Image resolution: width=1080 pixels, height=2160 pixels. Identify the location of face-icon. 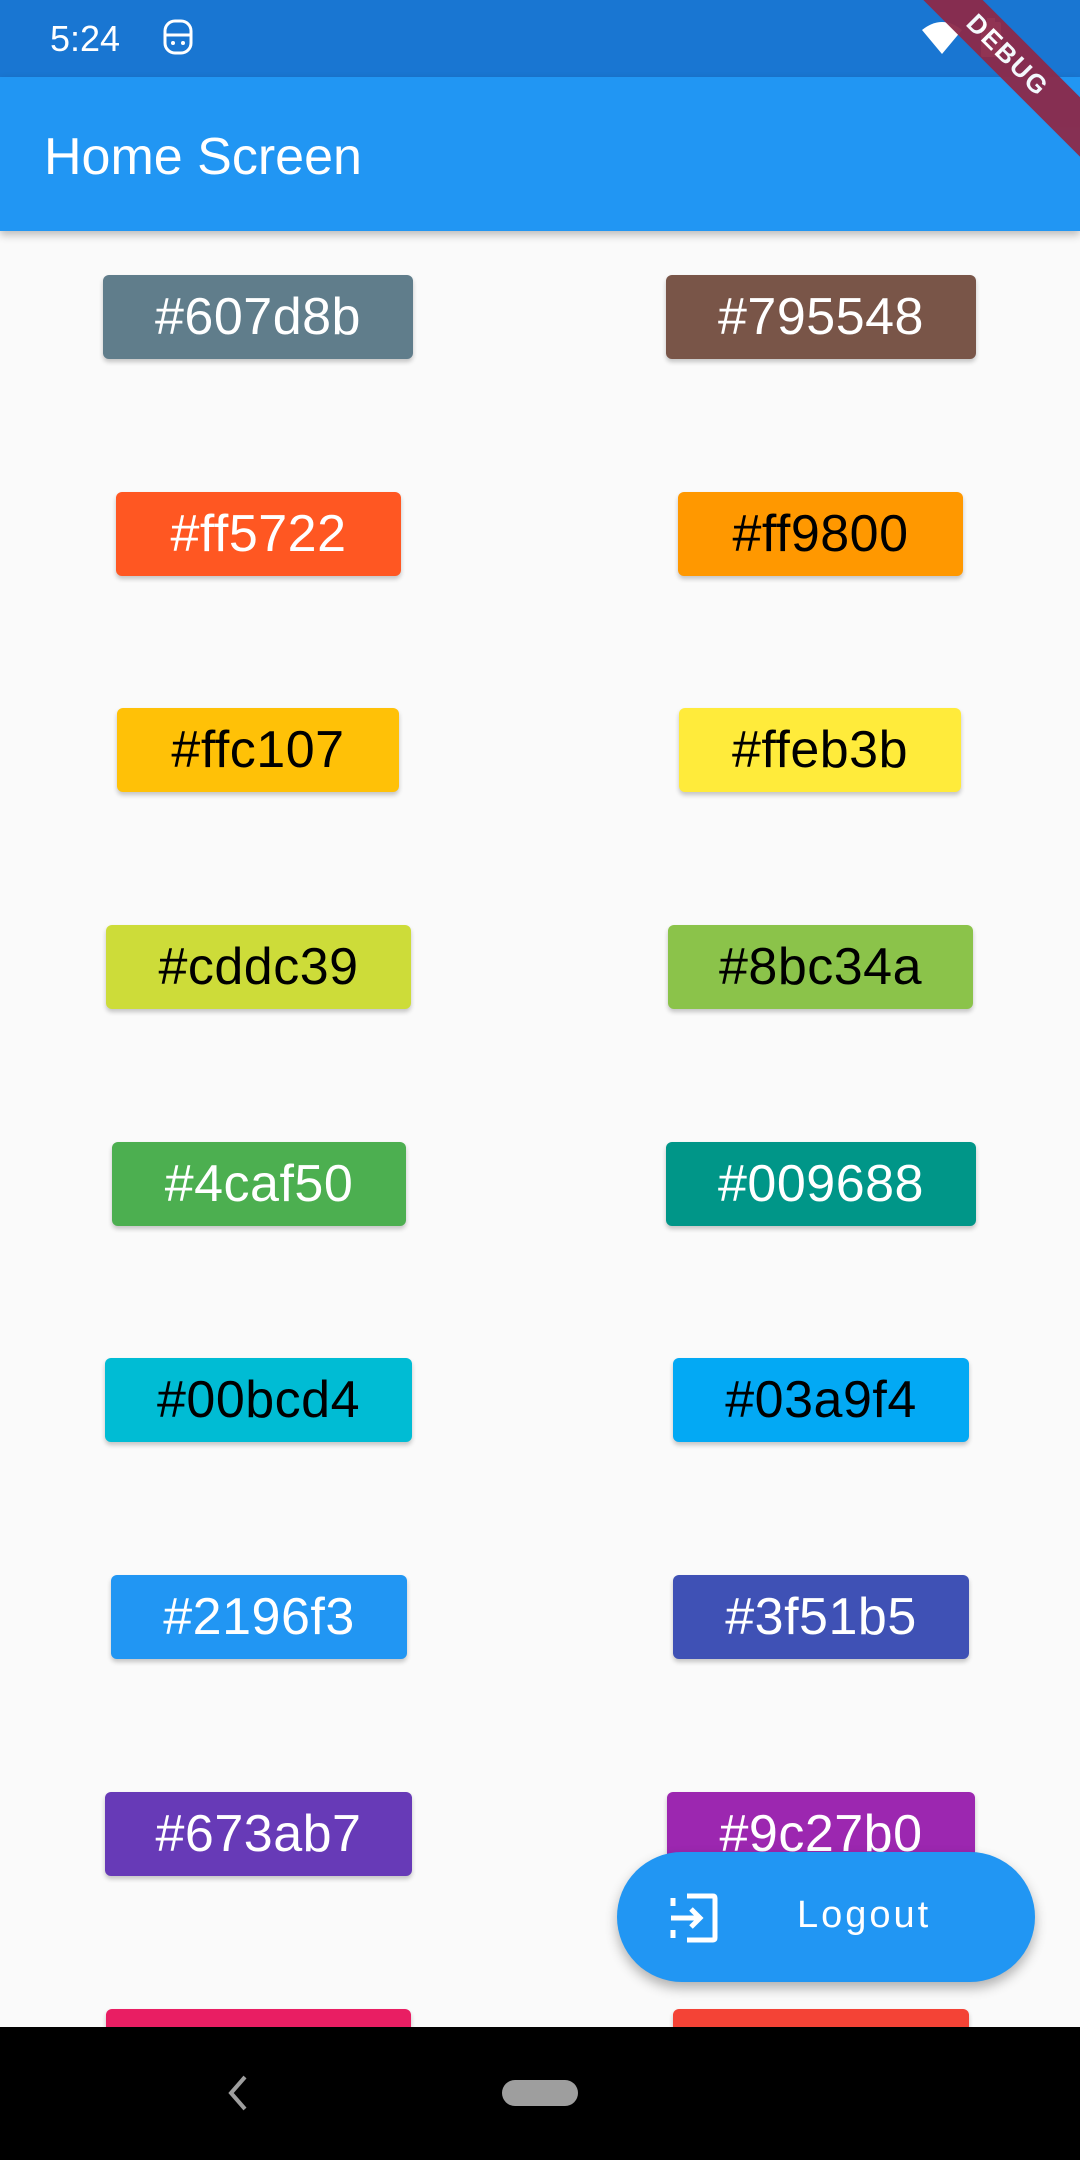
(178, 37).